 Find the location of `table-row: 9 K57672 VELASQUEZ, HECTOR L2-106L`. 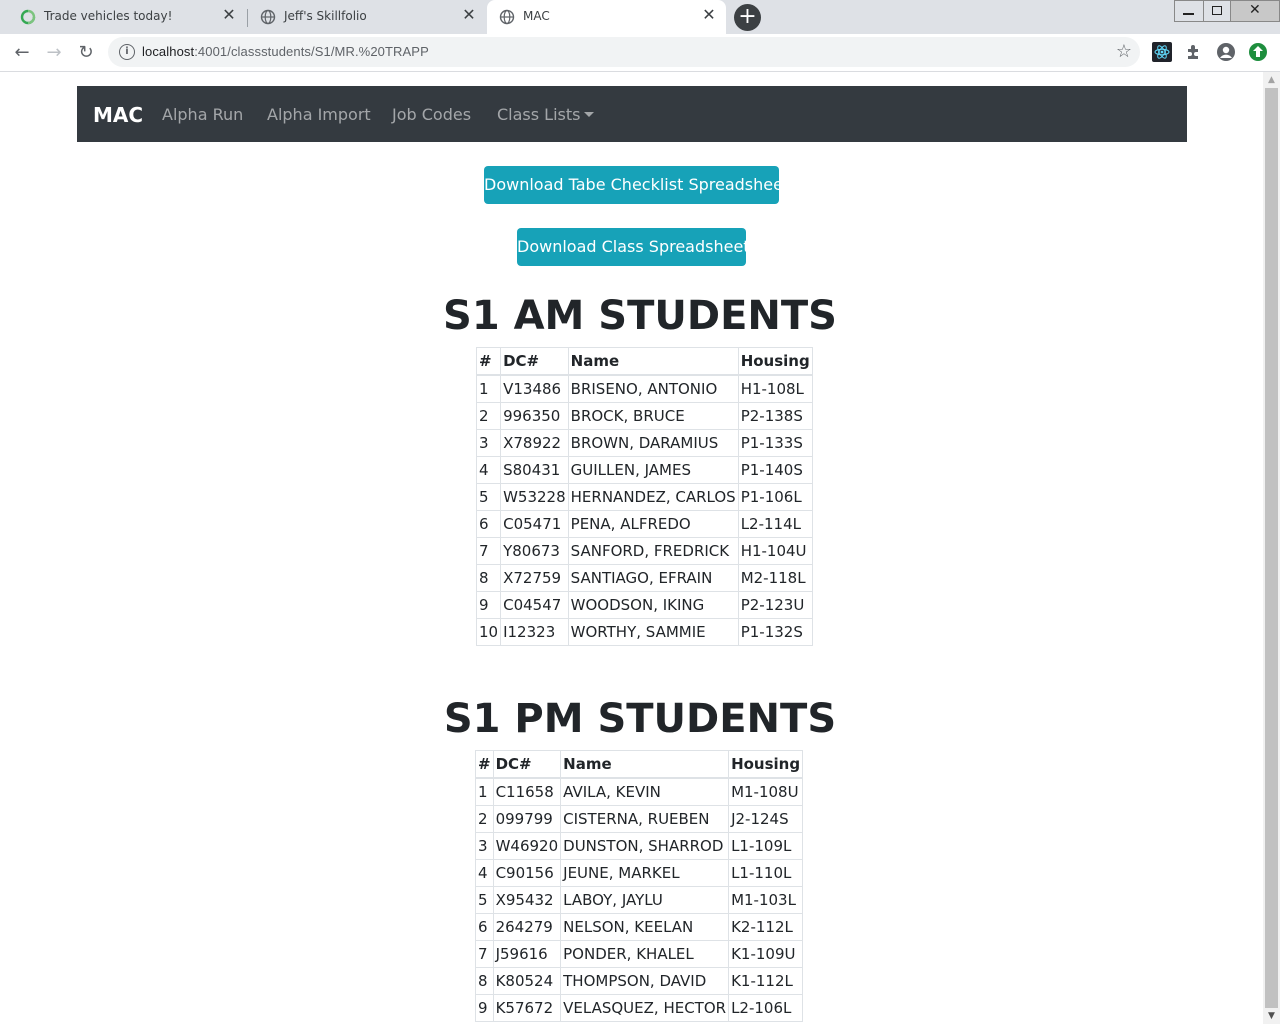

table-row: 9 K57672 VELASQUEZ, HECTOR L2-106L is located at coordinates (639, 1008).